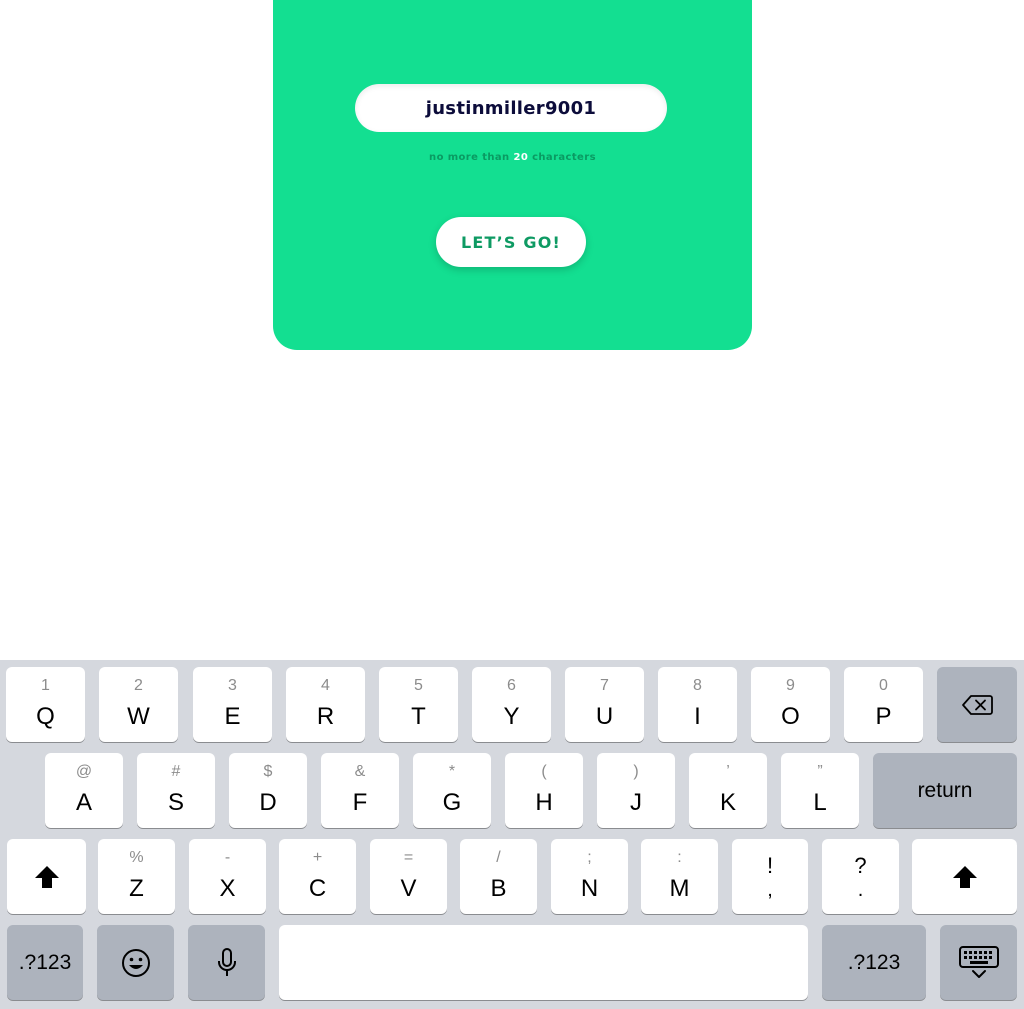 The width and height of the screenshot is (1024, 1009). Describe the element at coordinates (84, 771) in the screenshot. I see `key-secondary-label: @` at that location.